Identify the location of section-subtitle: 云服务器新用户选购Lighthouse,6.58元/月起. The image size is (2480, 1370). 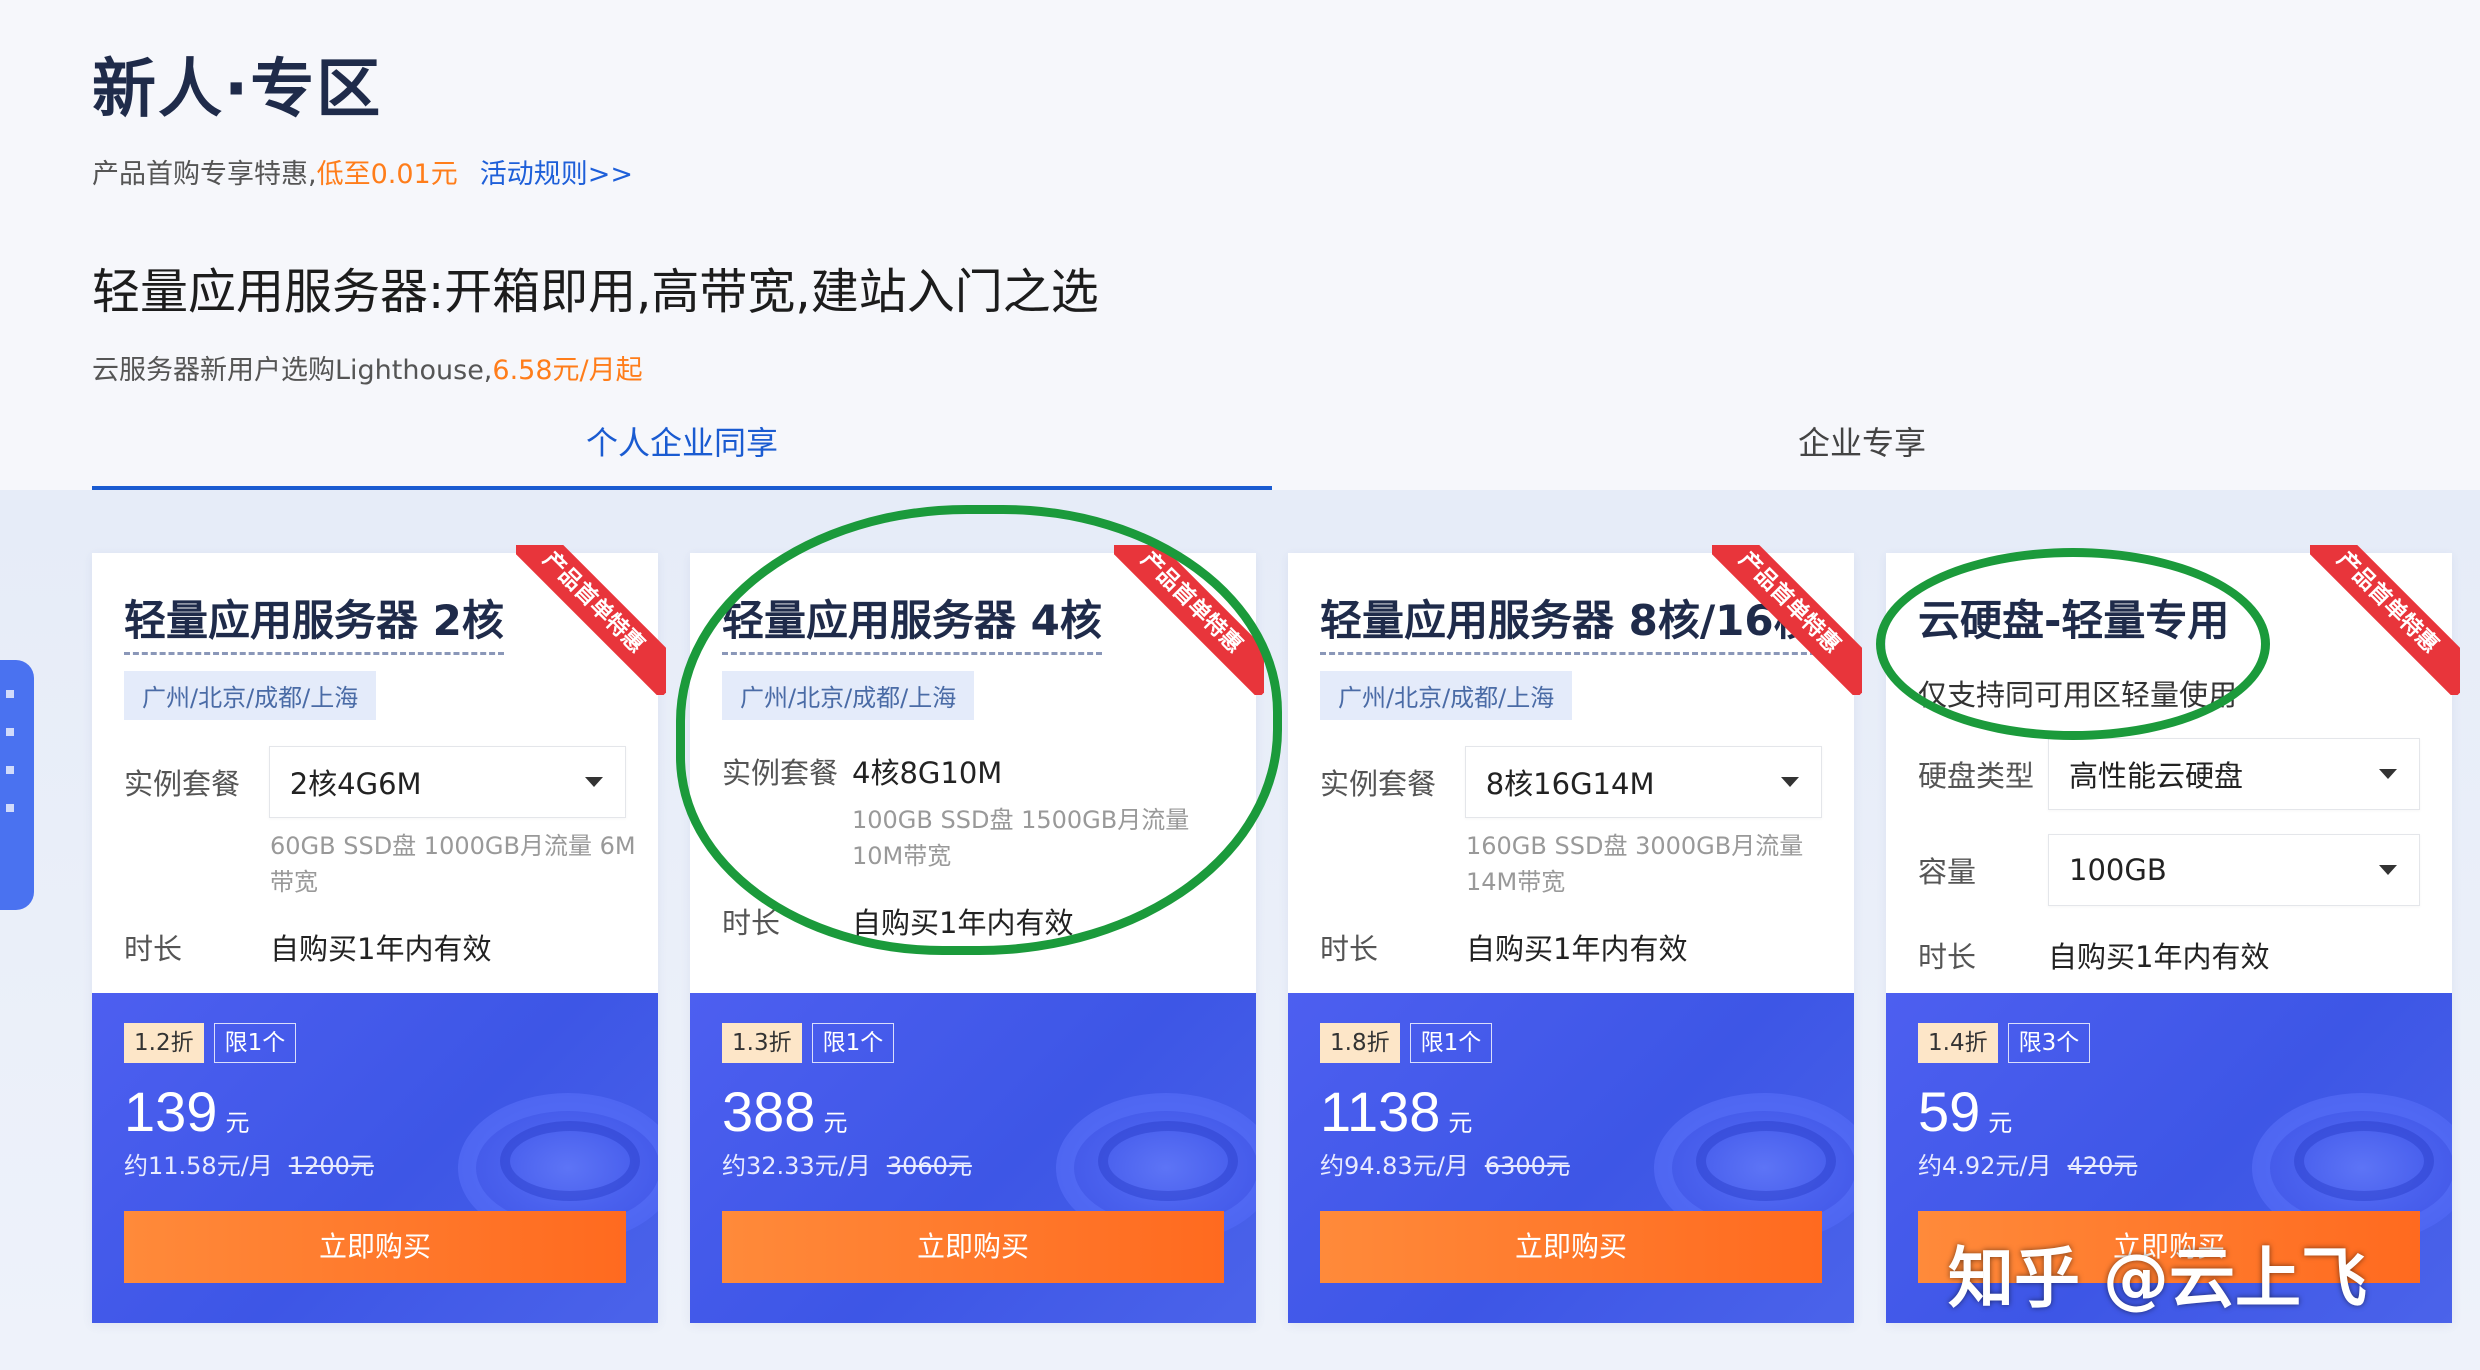
(367, 367).